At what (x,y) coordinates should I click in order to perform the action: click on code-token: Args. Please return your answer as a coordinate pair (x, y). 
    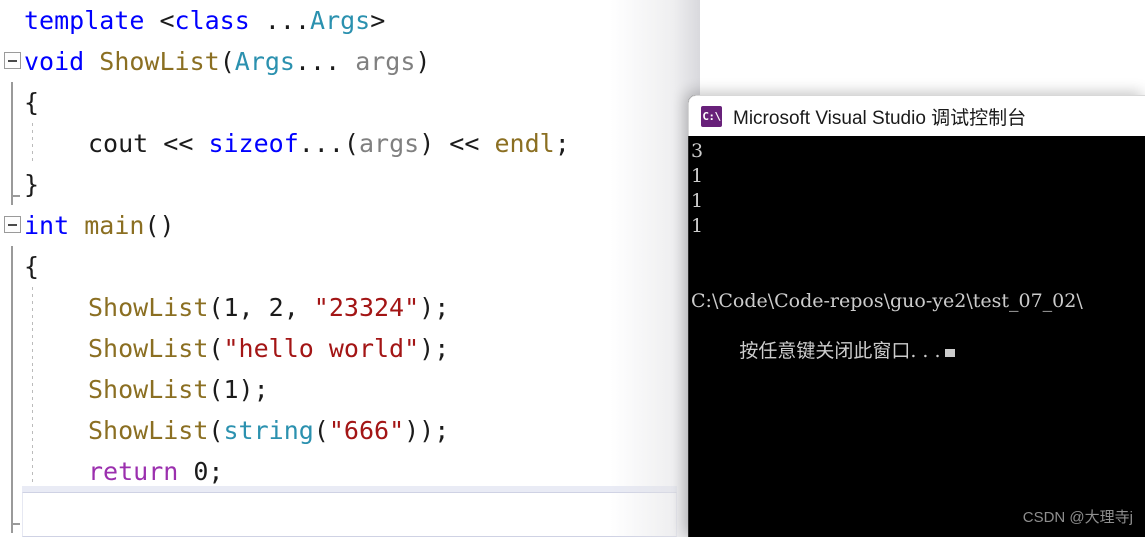
    Looking at the image, I should click on (340, 20).